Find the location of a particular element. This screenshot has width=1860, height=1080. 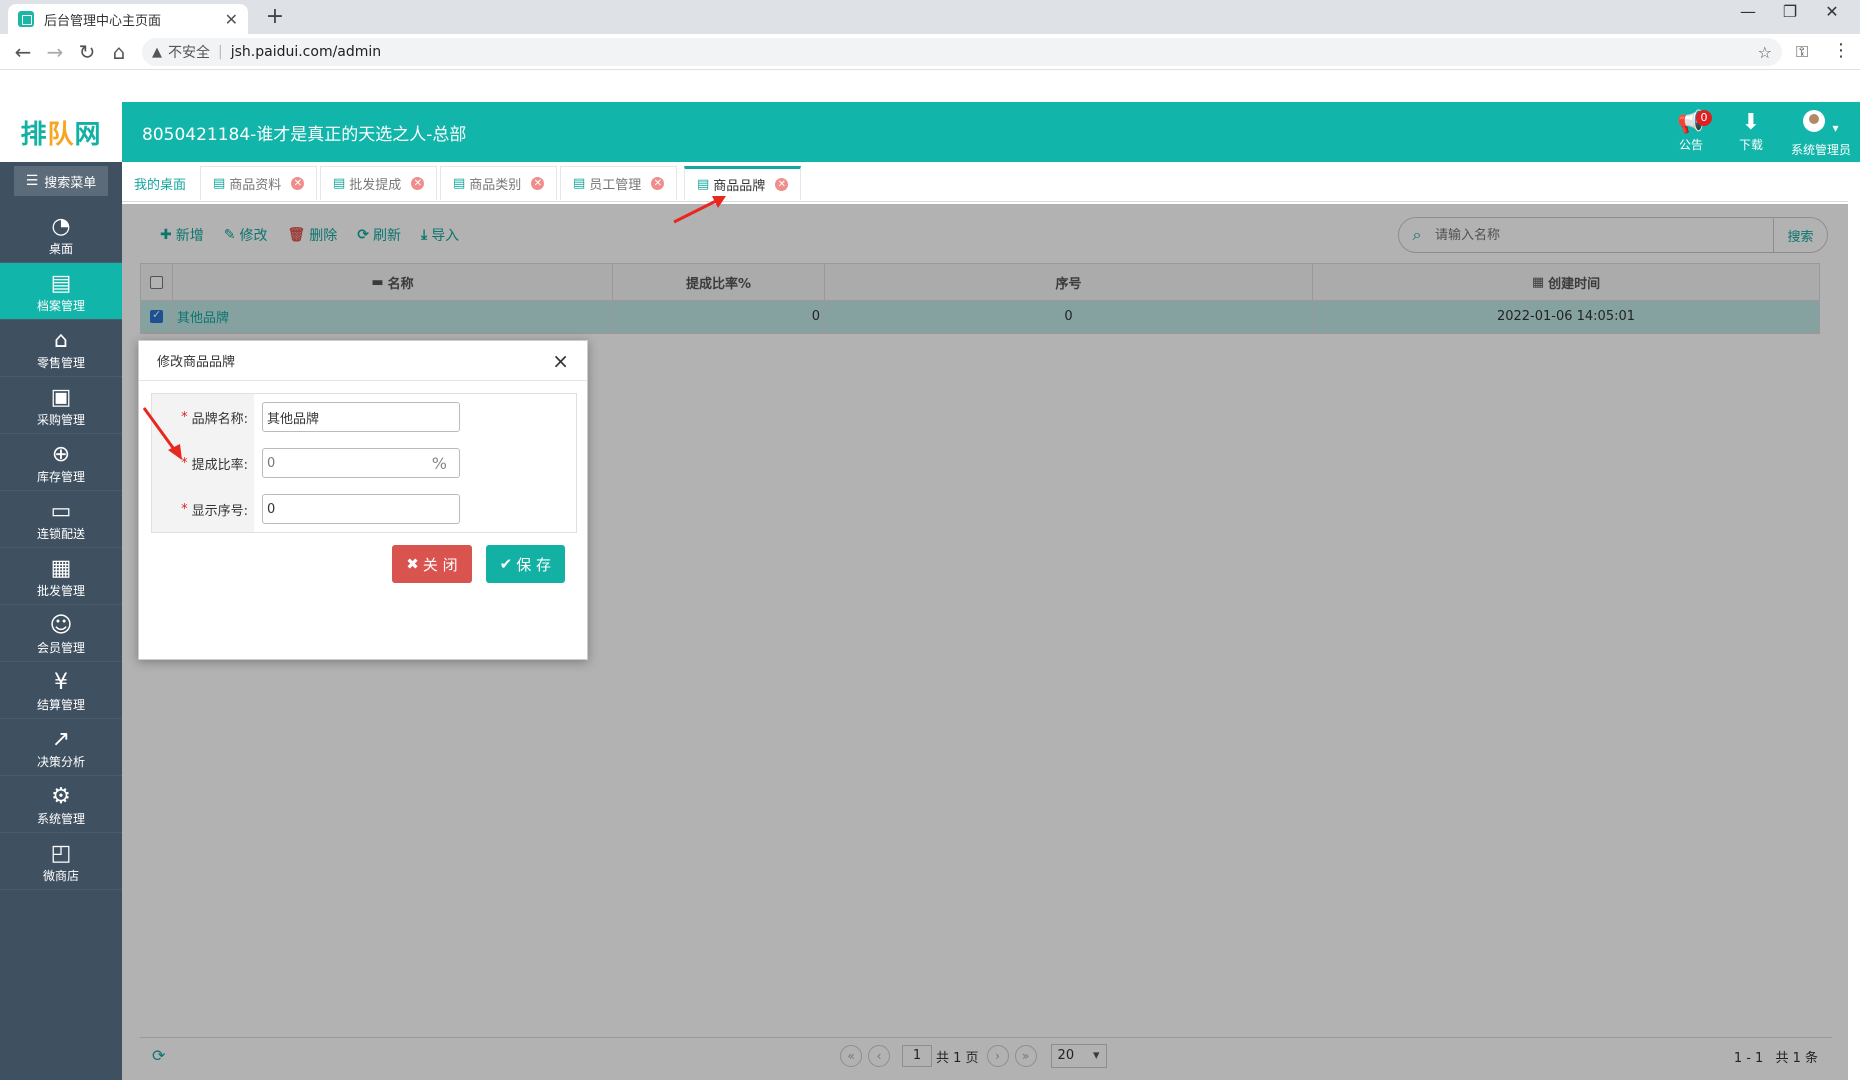

search-menu-label: 搜索菜单 is located at coordinates (70, 183).